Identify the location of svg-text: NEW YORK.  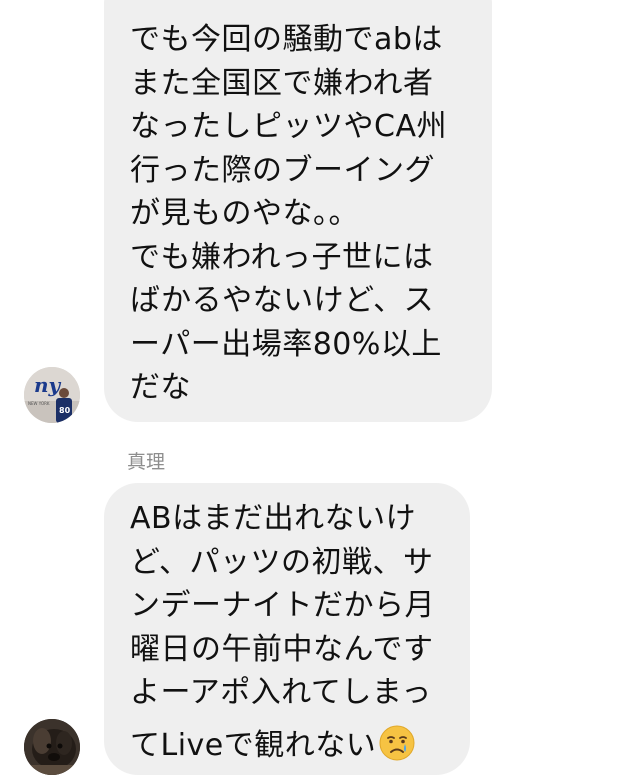
(39, 403).